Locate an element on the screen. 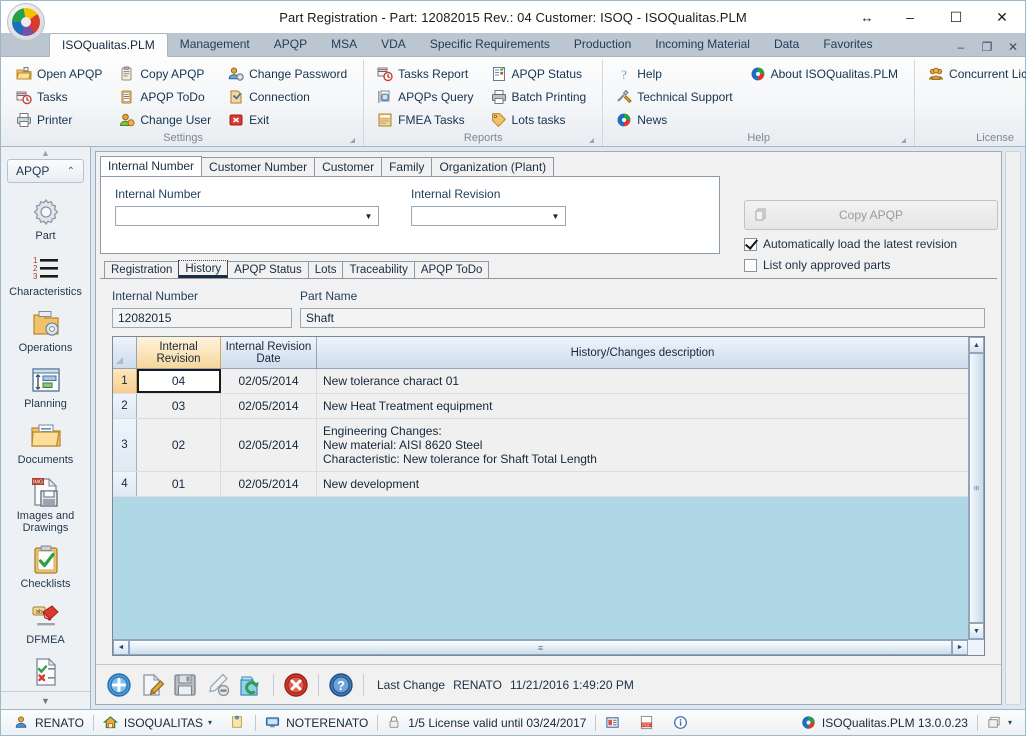  checkbox-row: Automatically load the latest revision is located at coordinates (871, 244).